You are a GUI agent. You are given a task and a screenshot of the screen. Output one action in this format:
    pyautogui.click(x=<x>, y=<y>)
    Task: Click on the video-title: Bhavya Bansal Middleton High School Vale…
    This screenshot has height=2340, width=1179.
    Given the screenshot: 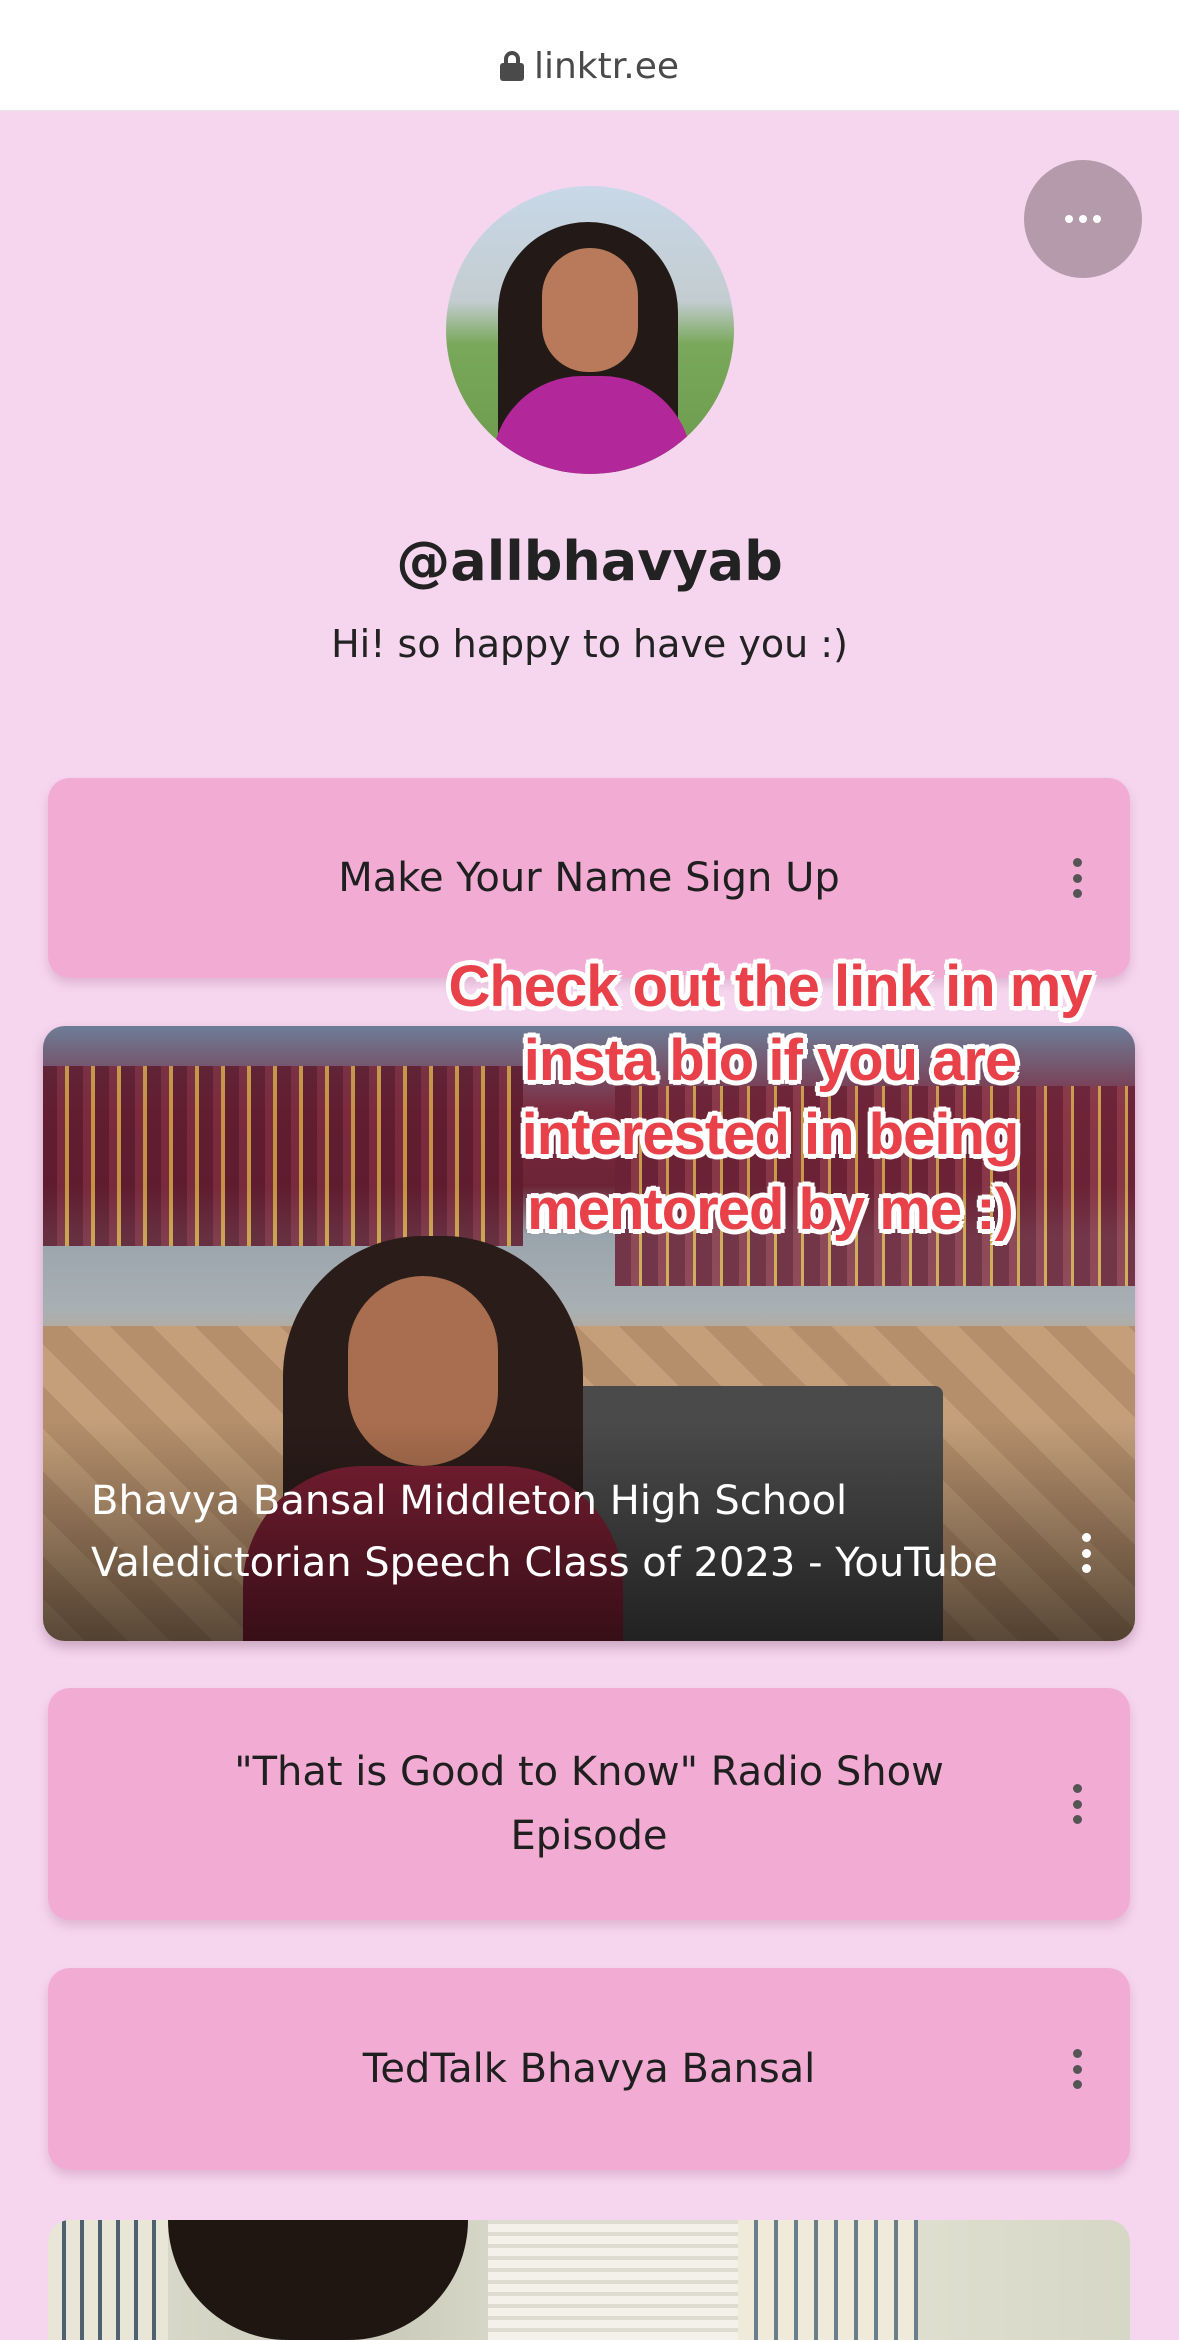 What is the action you would take?
    pyautogui.click(x=544, y=1532)
    